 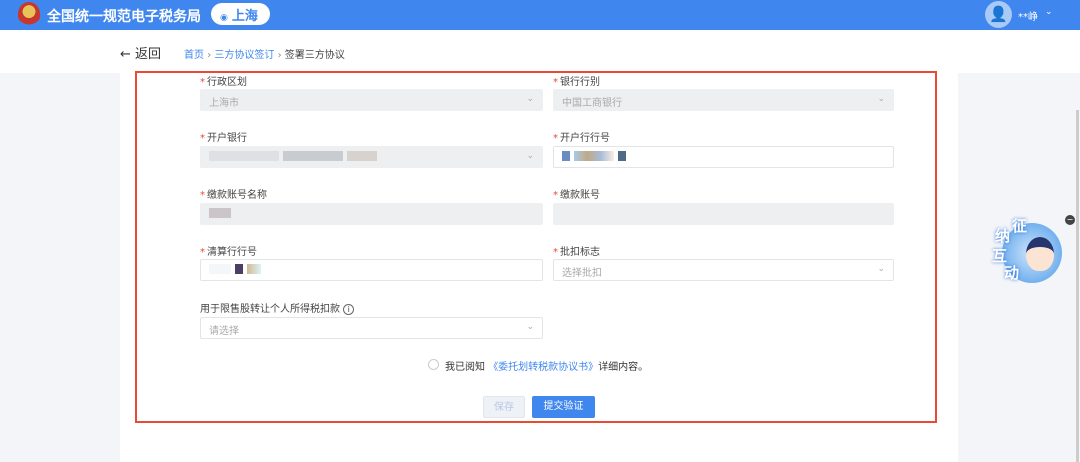 I want to click on account-no-input, so click(x=723, y=214).